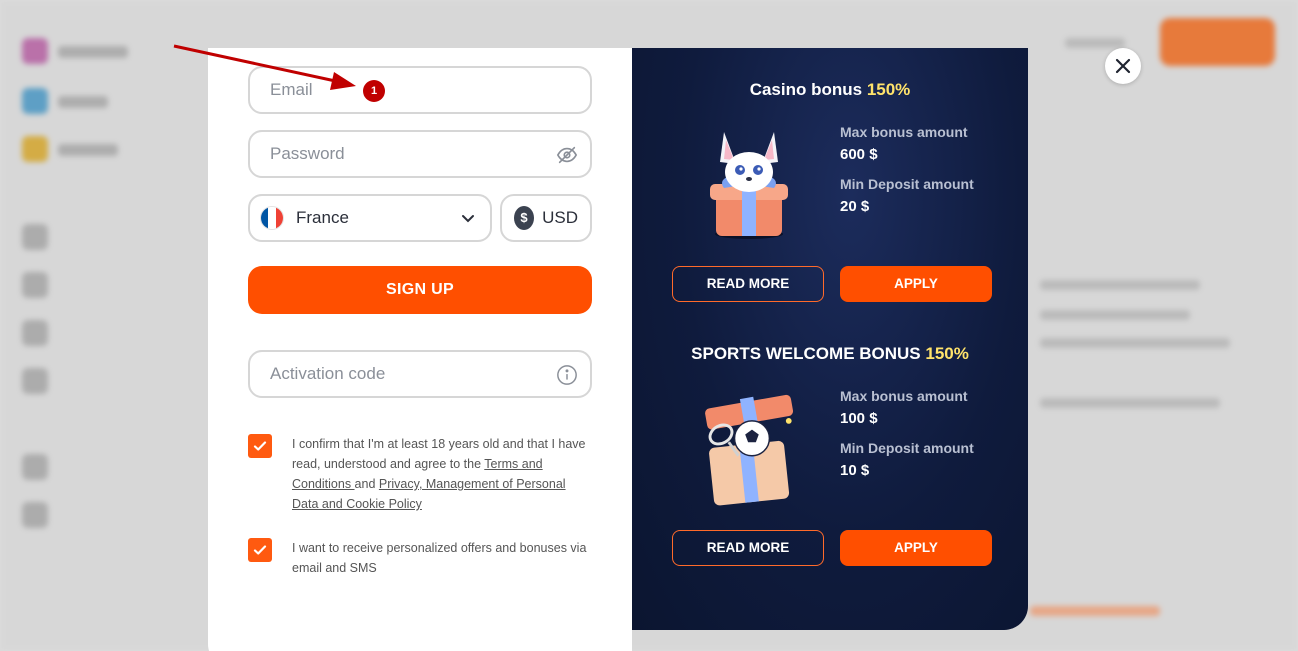 The image size is (1298, 651). I want to click on sports-max-label: Max bonus amount, so click(904, 396).